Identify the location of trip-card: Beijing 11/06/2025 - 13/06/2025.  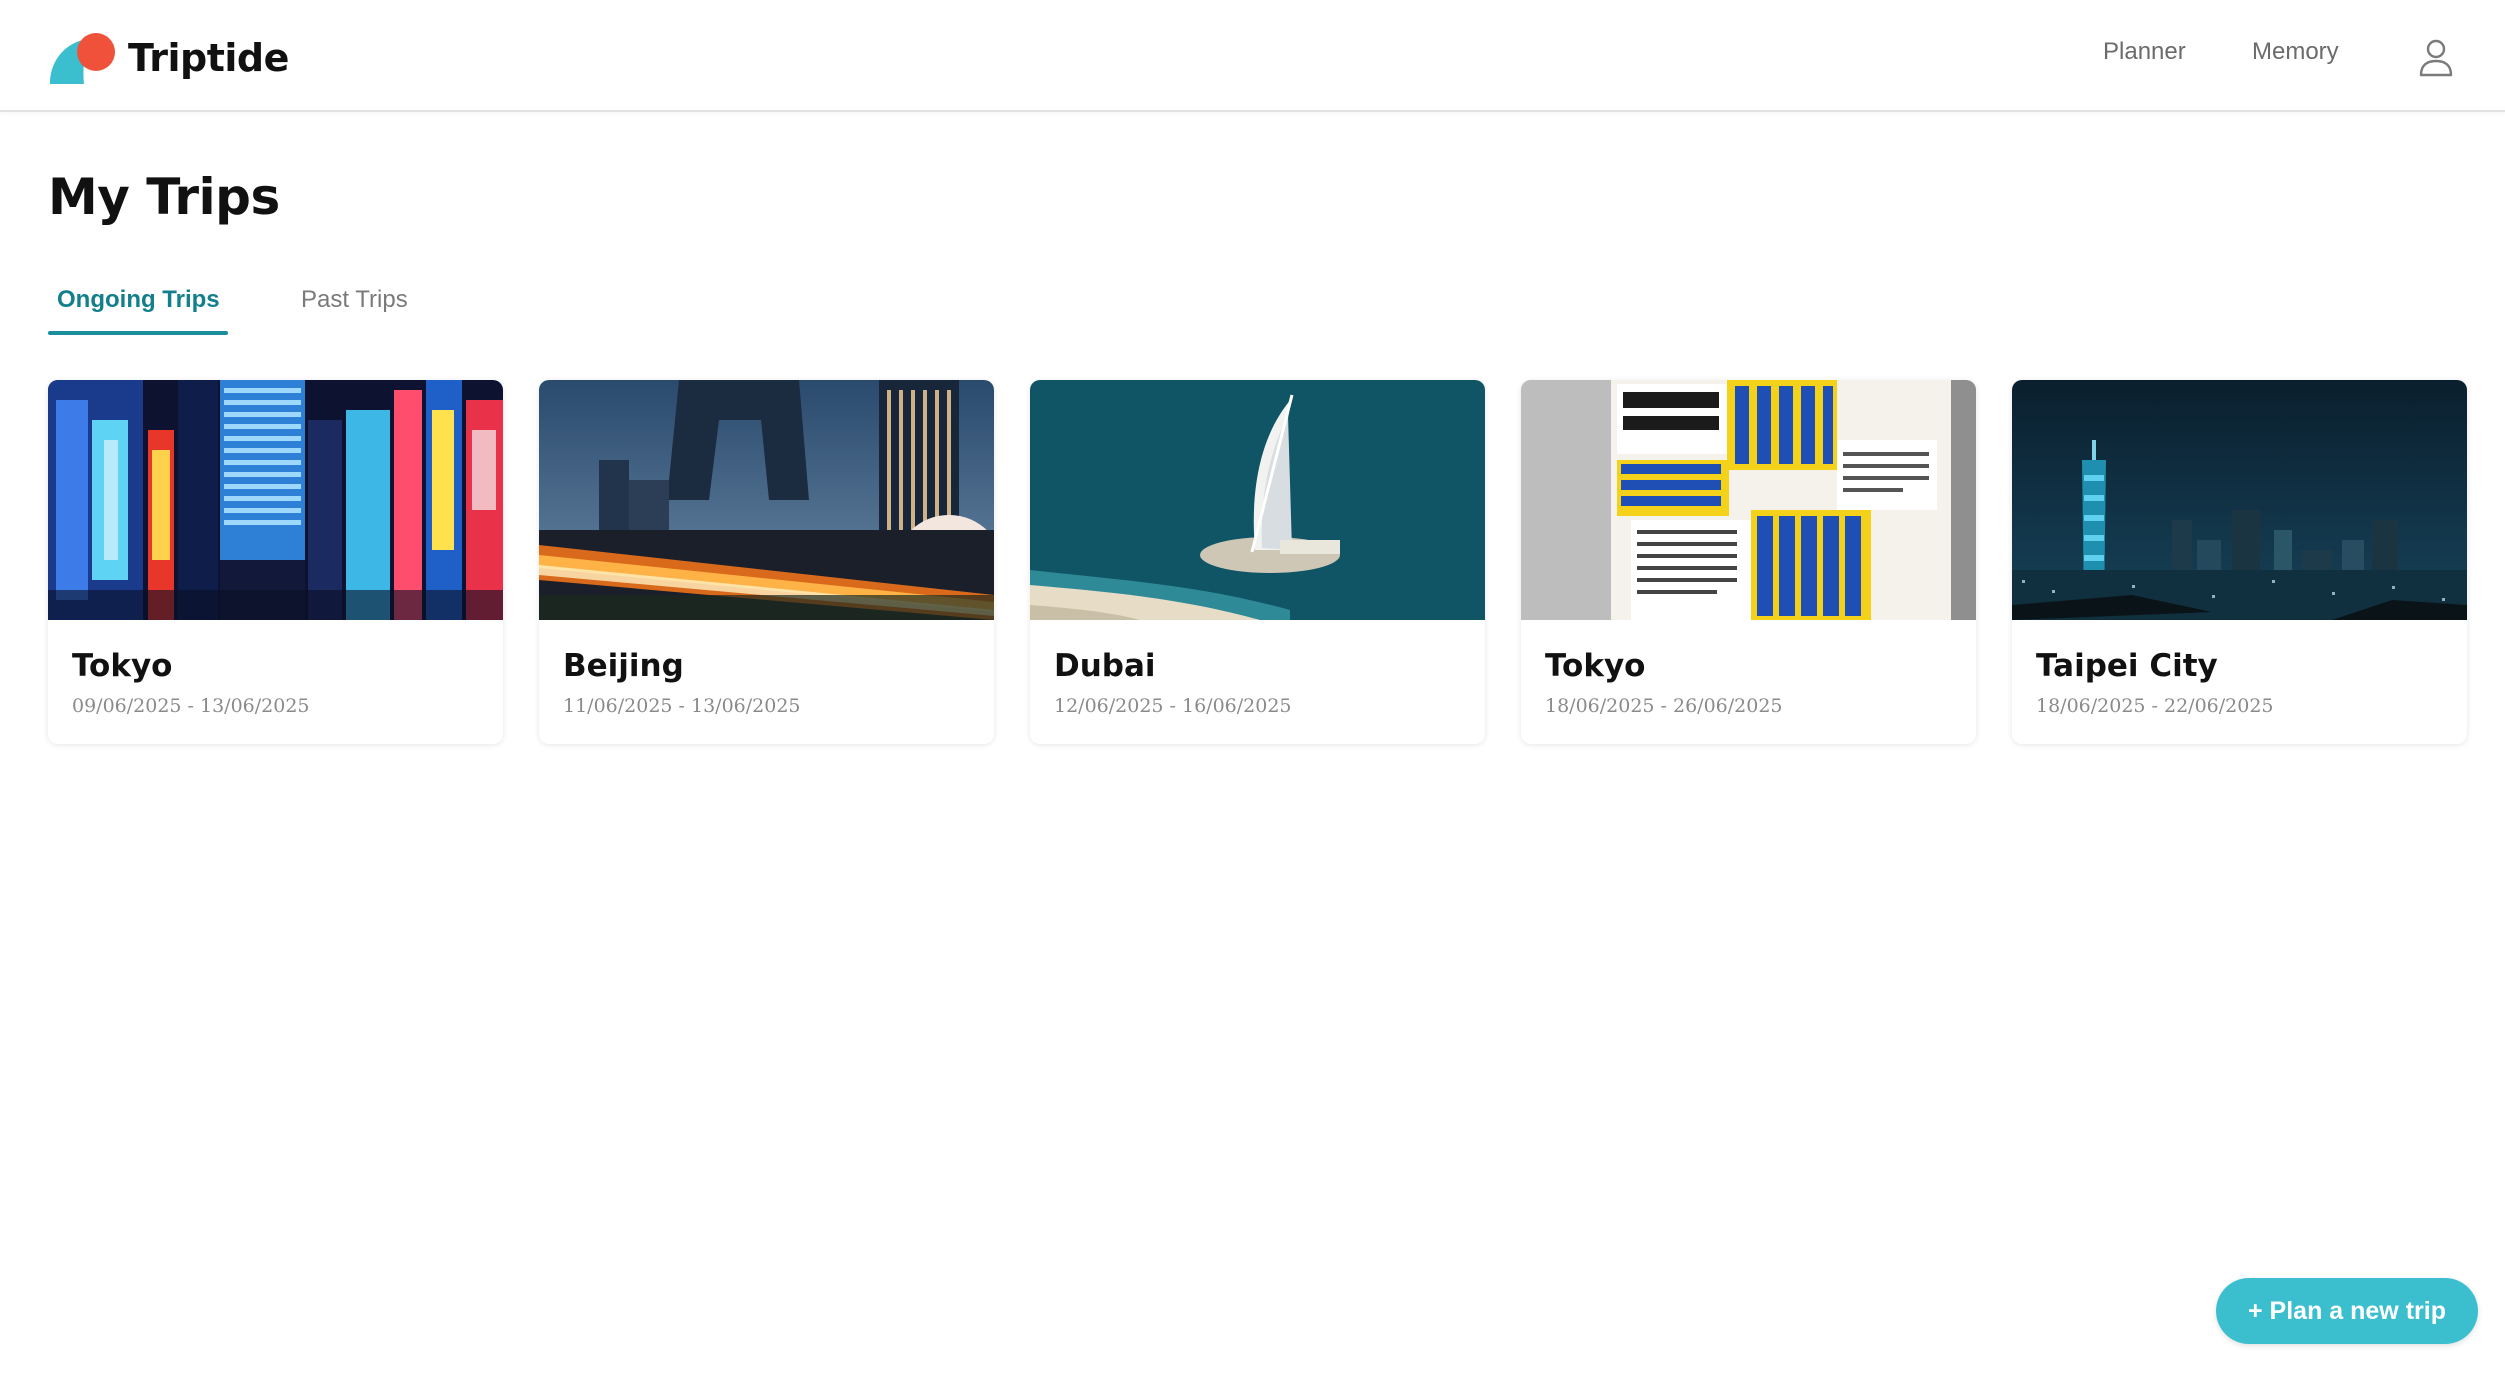
(766, 562).